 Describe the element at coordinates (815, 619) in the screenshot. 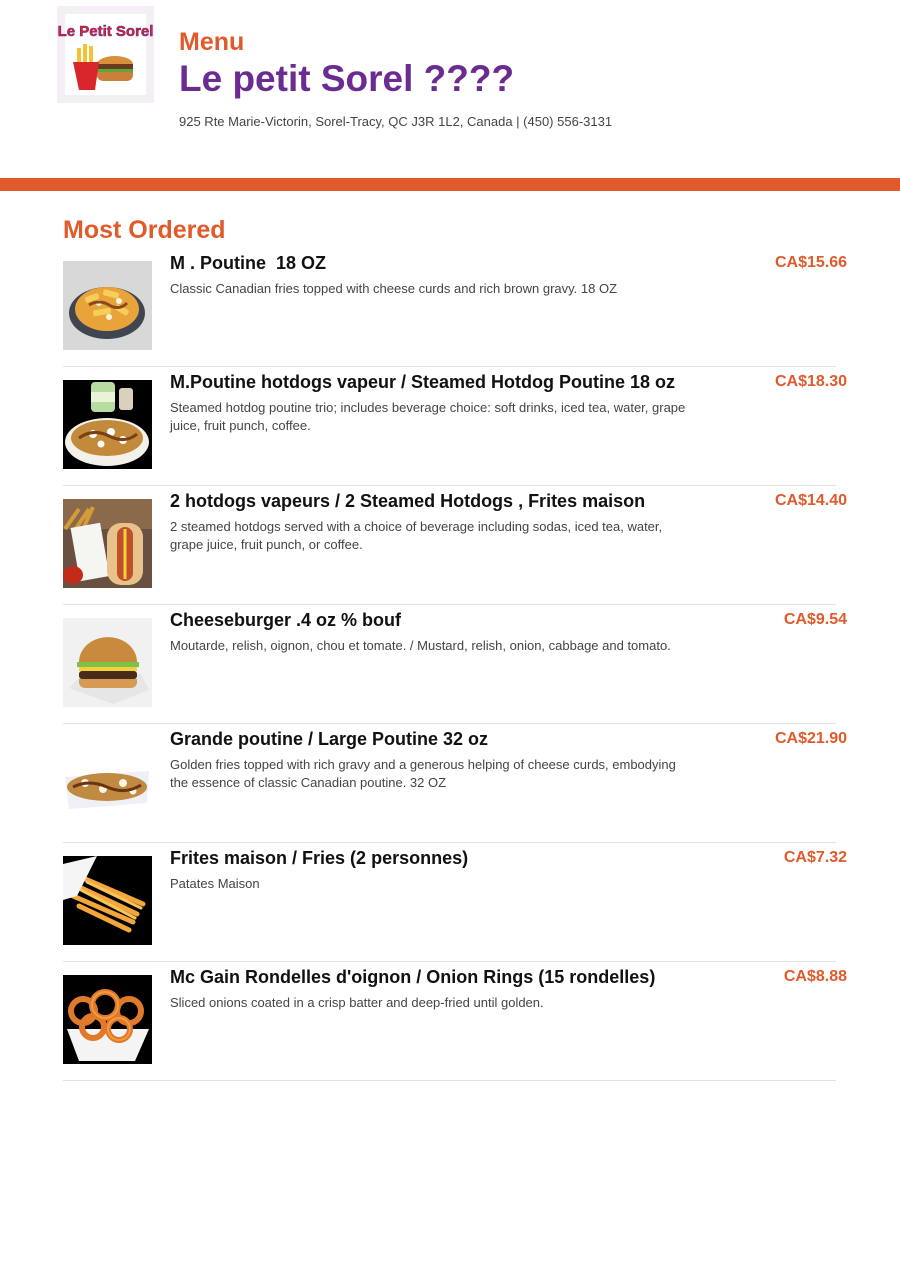

I see `item-price: CA$9.54` at that location.